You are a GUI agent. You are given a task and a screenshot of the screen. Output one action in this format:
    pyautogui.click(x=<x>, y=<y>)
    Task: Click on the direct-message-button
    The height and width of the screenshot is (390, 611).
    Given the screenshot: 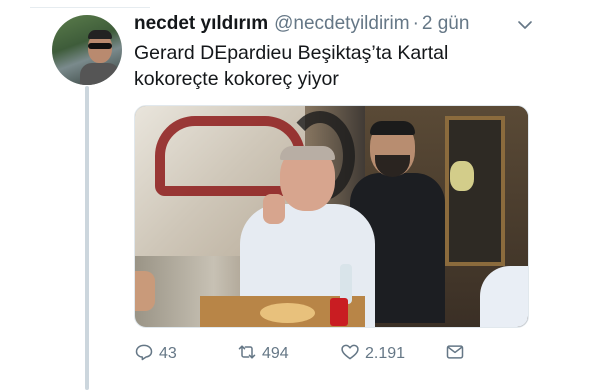 What is the action you would take?
    pyautogui.click(x=455, y=354)
    